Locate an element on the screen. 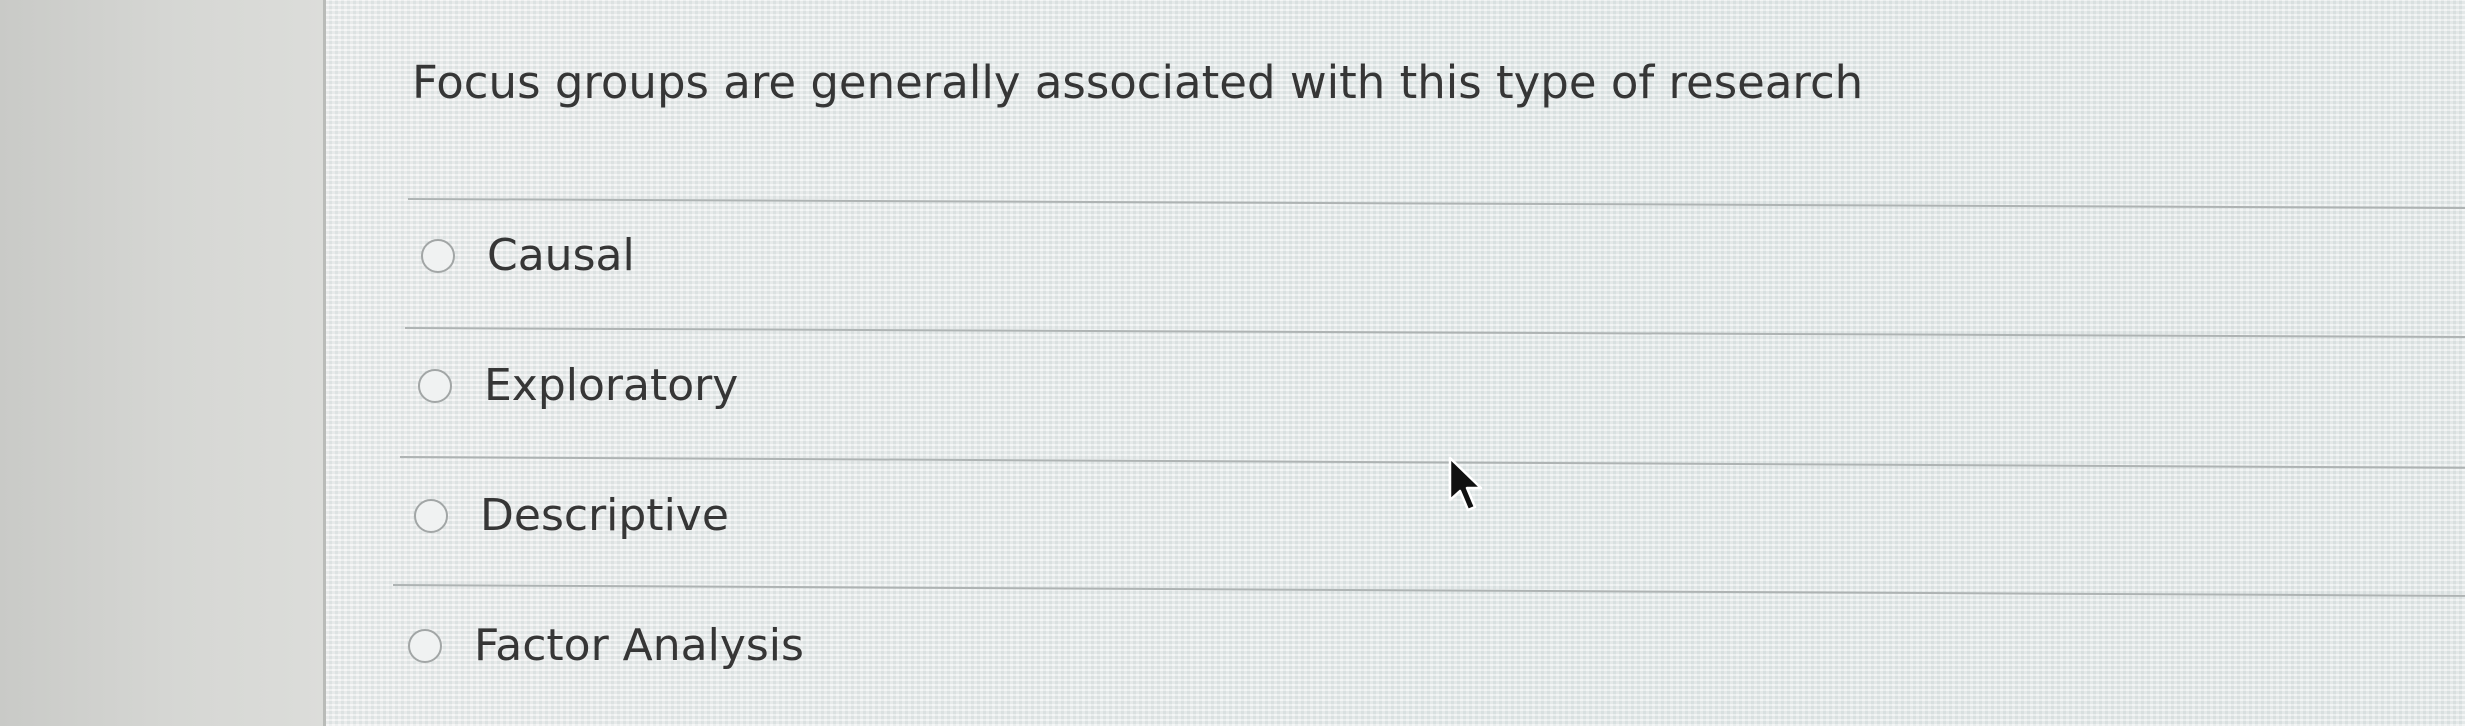 This screenshot has height=726, width=2465. option-descriptive: Descriptive is located at coordinates (571, 515).